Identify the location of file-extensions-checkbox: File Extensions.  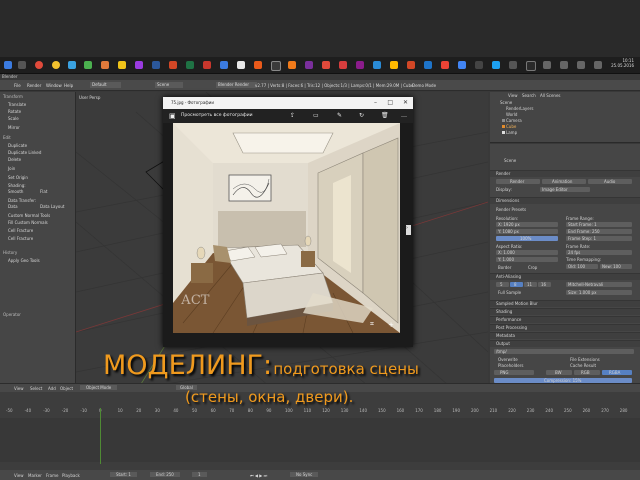
(585, 359).